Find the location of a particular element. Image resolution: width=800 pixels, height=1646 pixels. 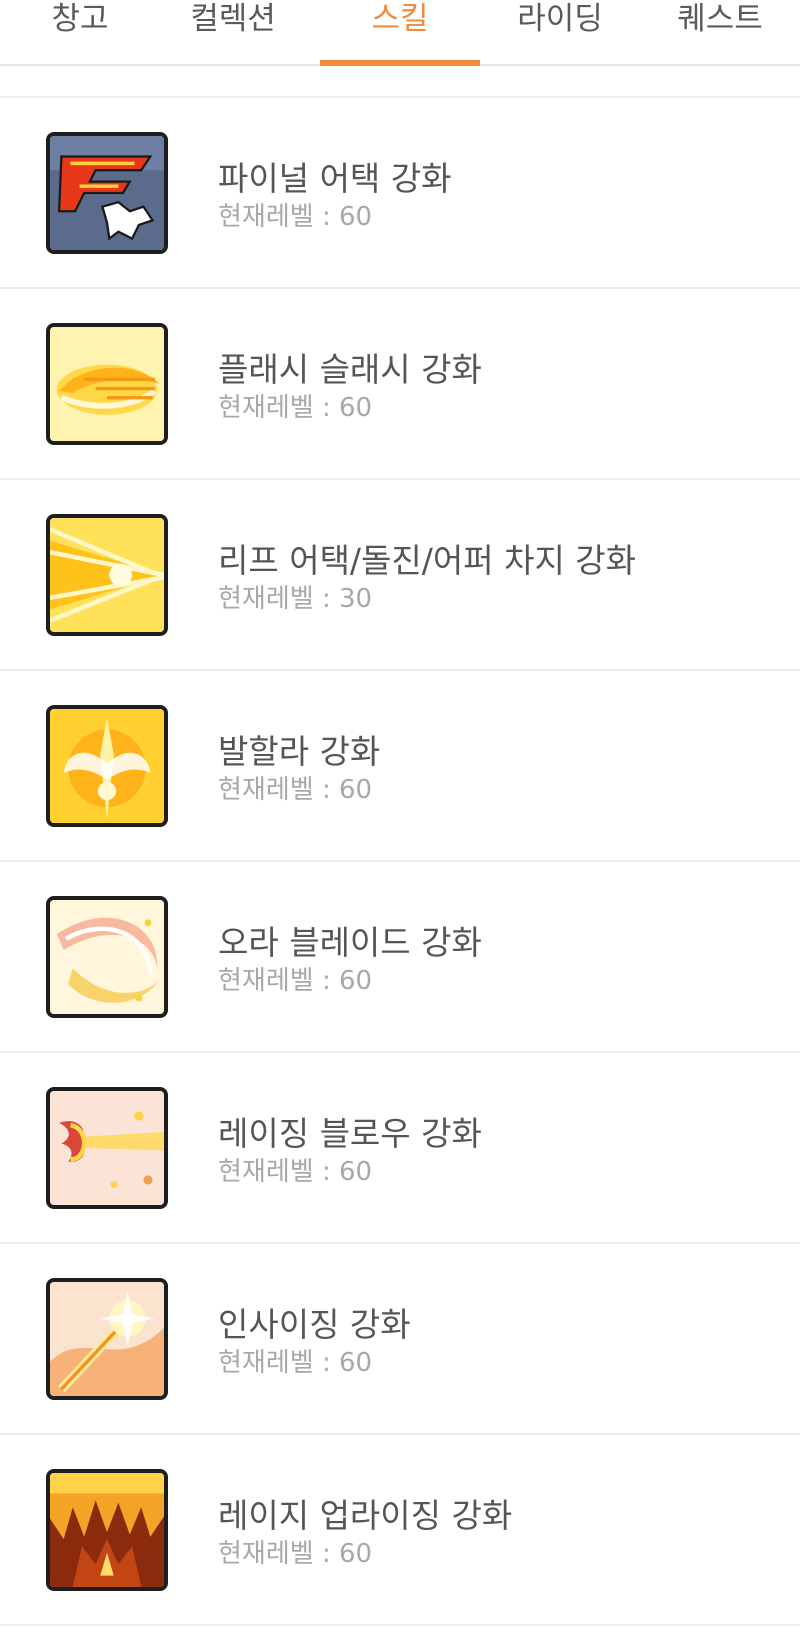

skill-level: 현재레벨 : 30 is located at coordinates (295, 596).